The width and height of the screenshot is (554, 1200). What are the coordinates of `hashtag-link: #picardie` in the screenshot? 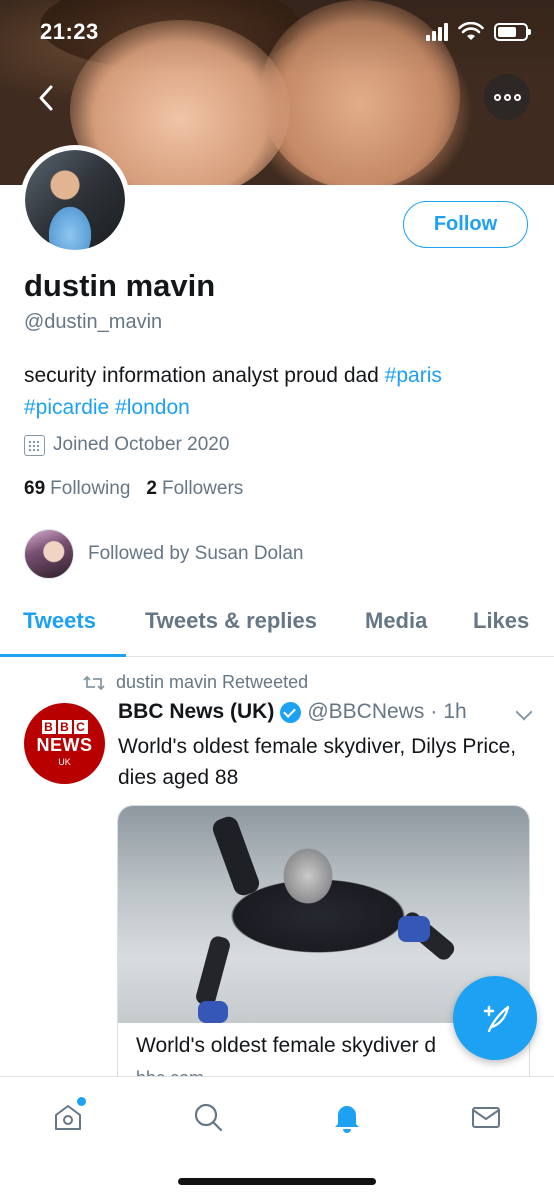 It's located at (66, 407).